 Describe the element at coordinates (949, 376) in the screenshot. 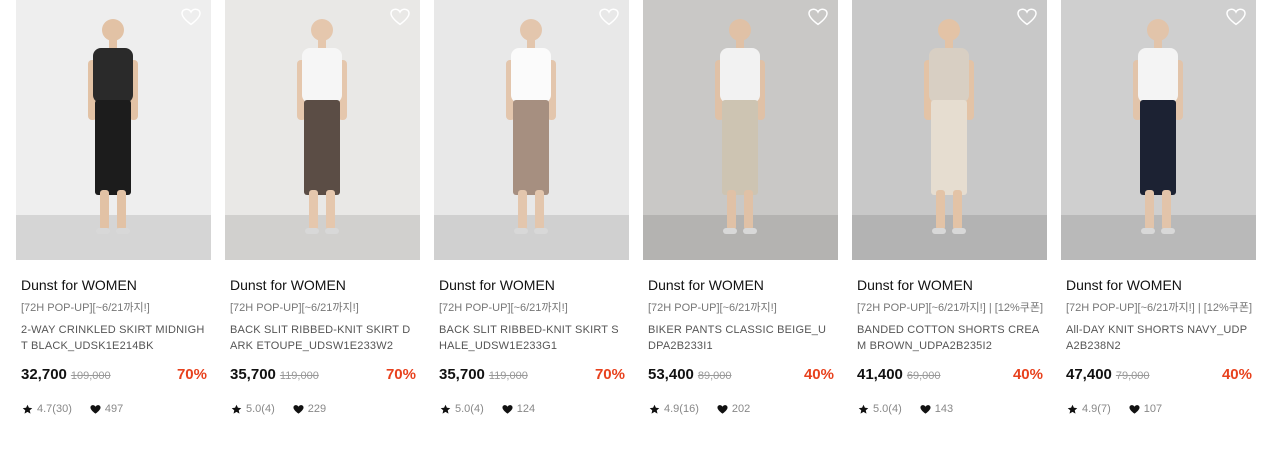

I see `price-row: 41,400 69,000 40%` at that location.